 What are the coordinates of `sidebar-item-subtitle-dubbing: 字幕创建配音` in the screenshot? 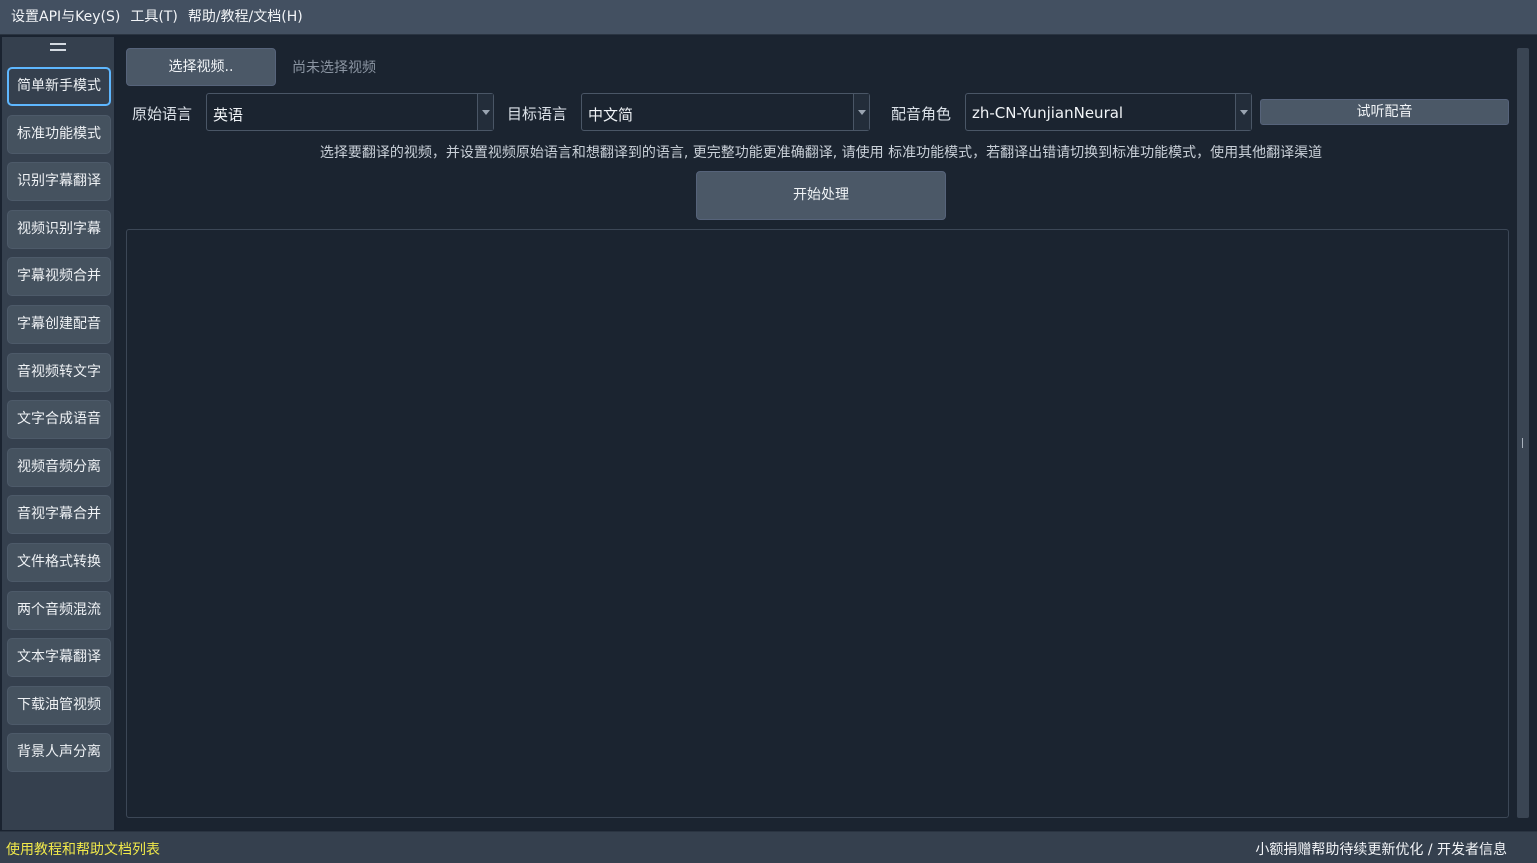 It's located at (59, 324).